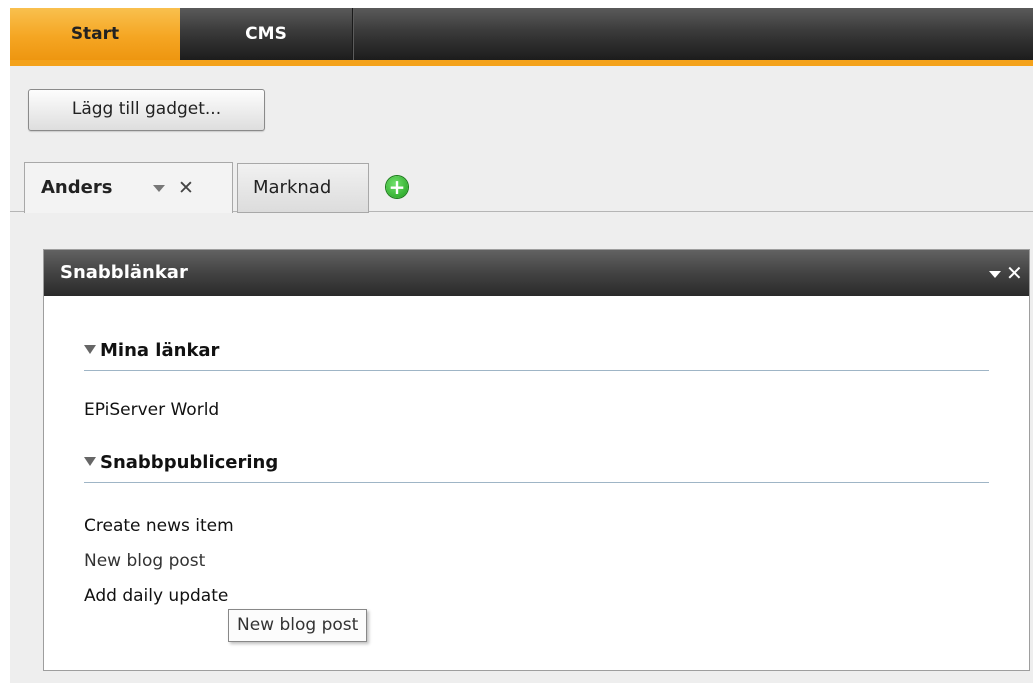  What do you see at coordinates (160, 350) in the screenshot?
I see `section-title: Mina länkar` at bounding box center [160, 350].